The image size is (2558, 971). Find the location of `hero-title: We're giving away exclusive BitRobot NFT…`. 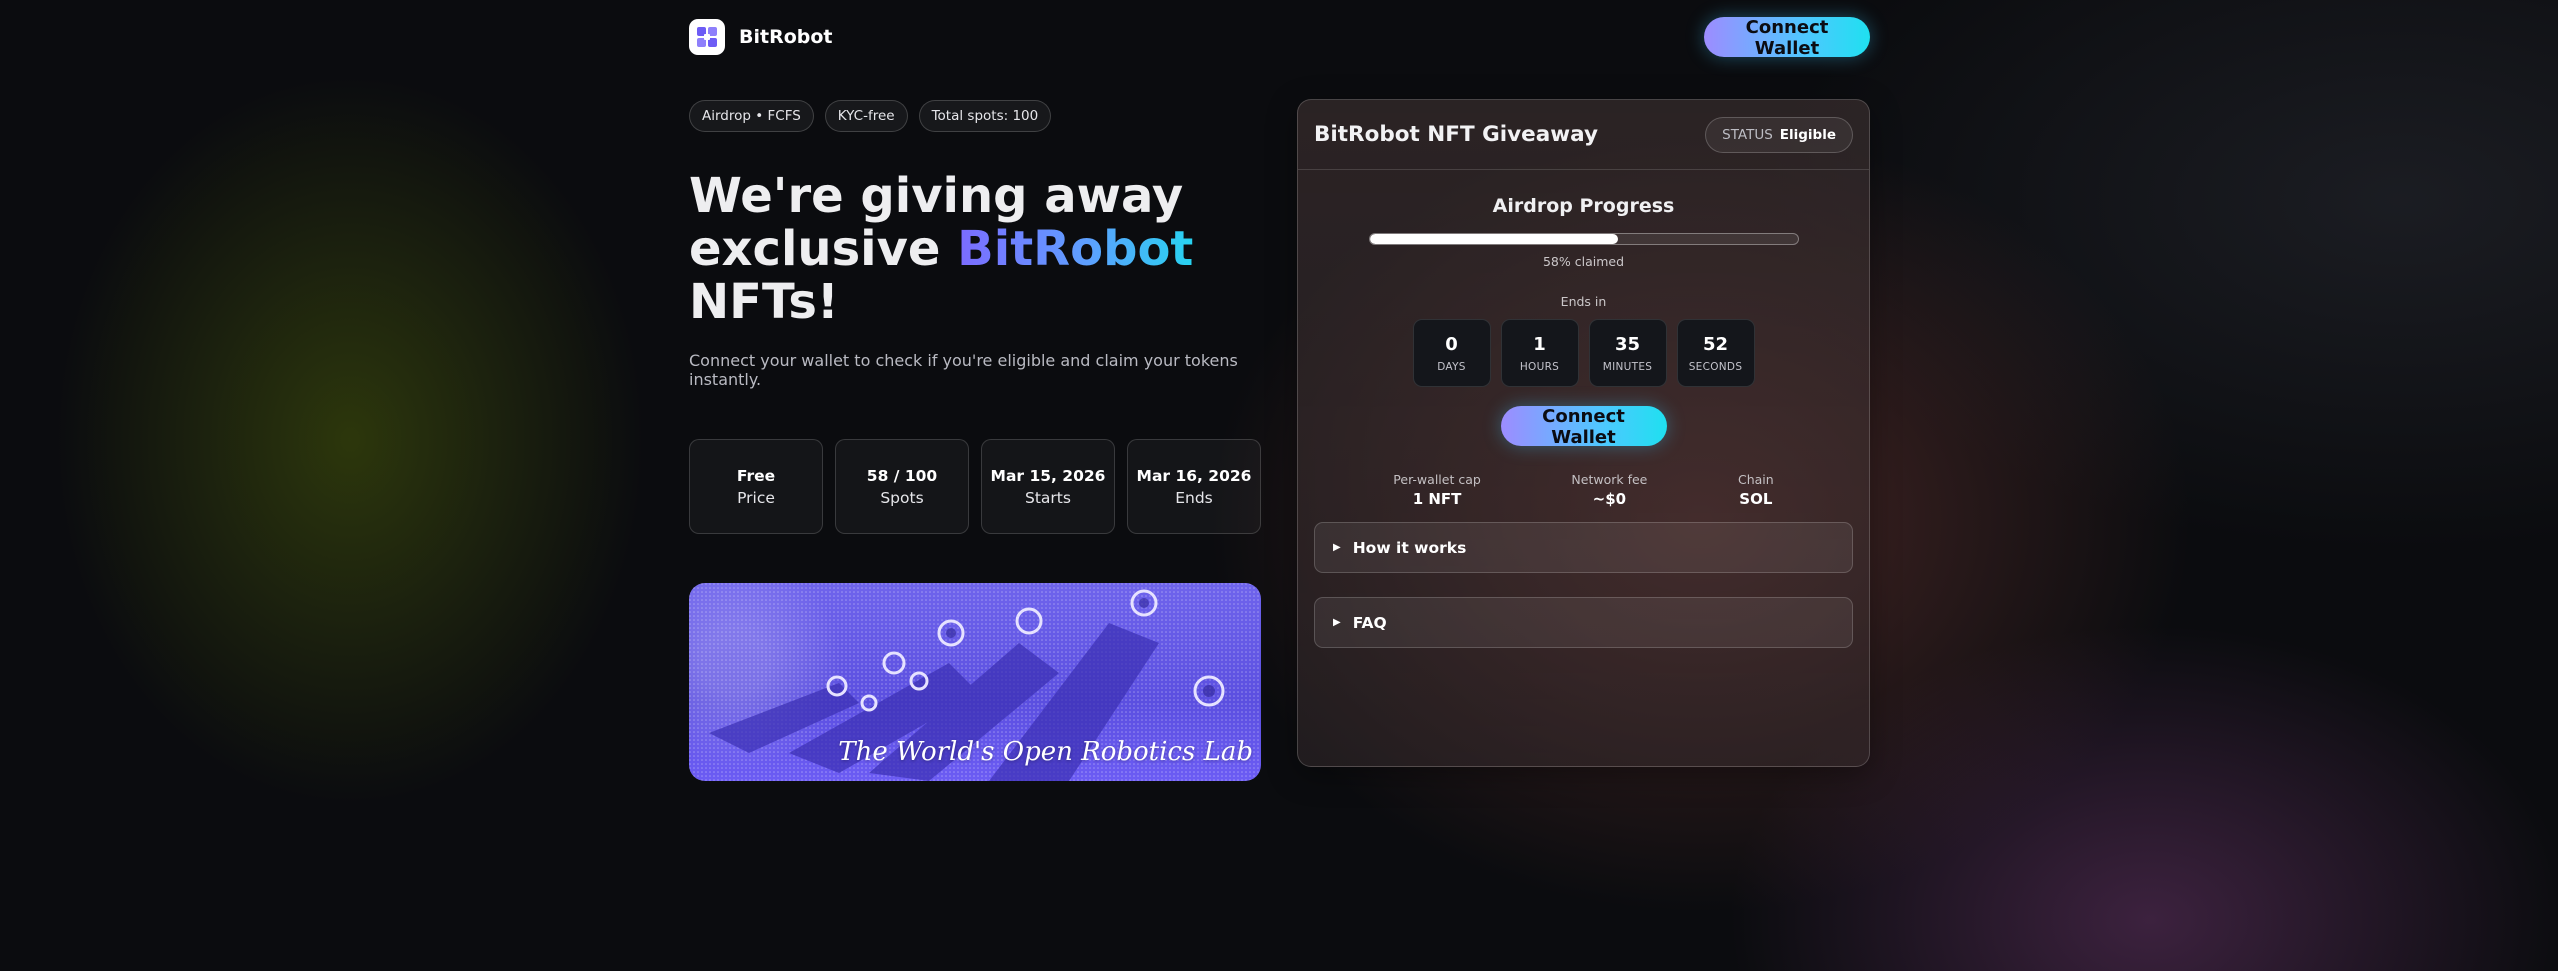

hero-title: We're giving away exclusive BitRobot NFT… is located at coordinates (949, 249).